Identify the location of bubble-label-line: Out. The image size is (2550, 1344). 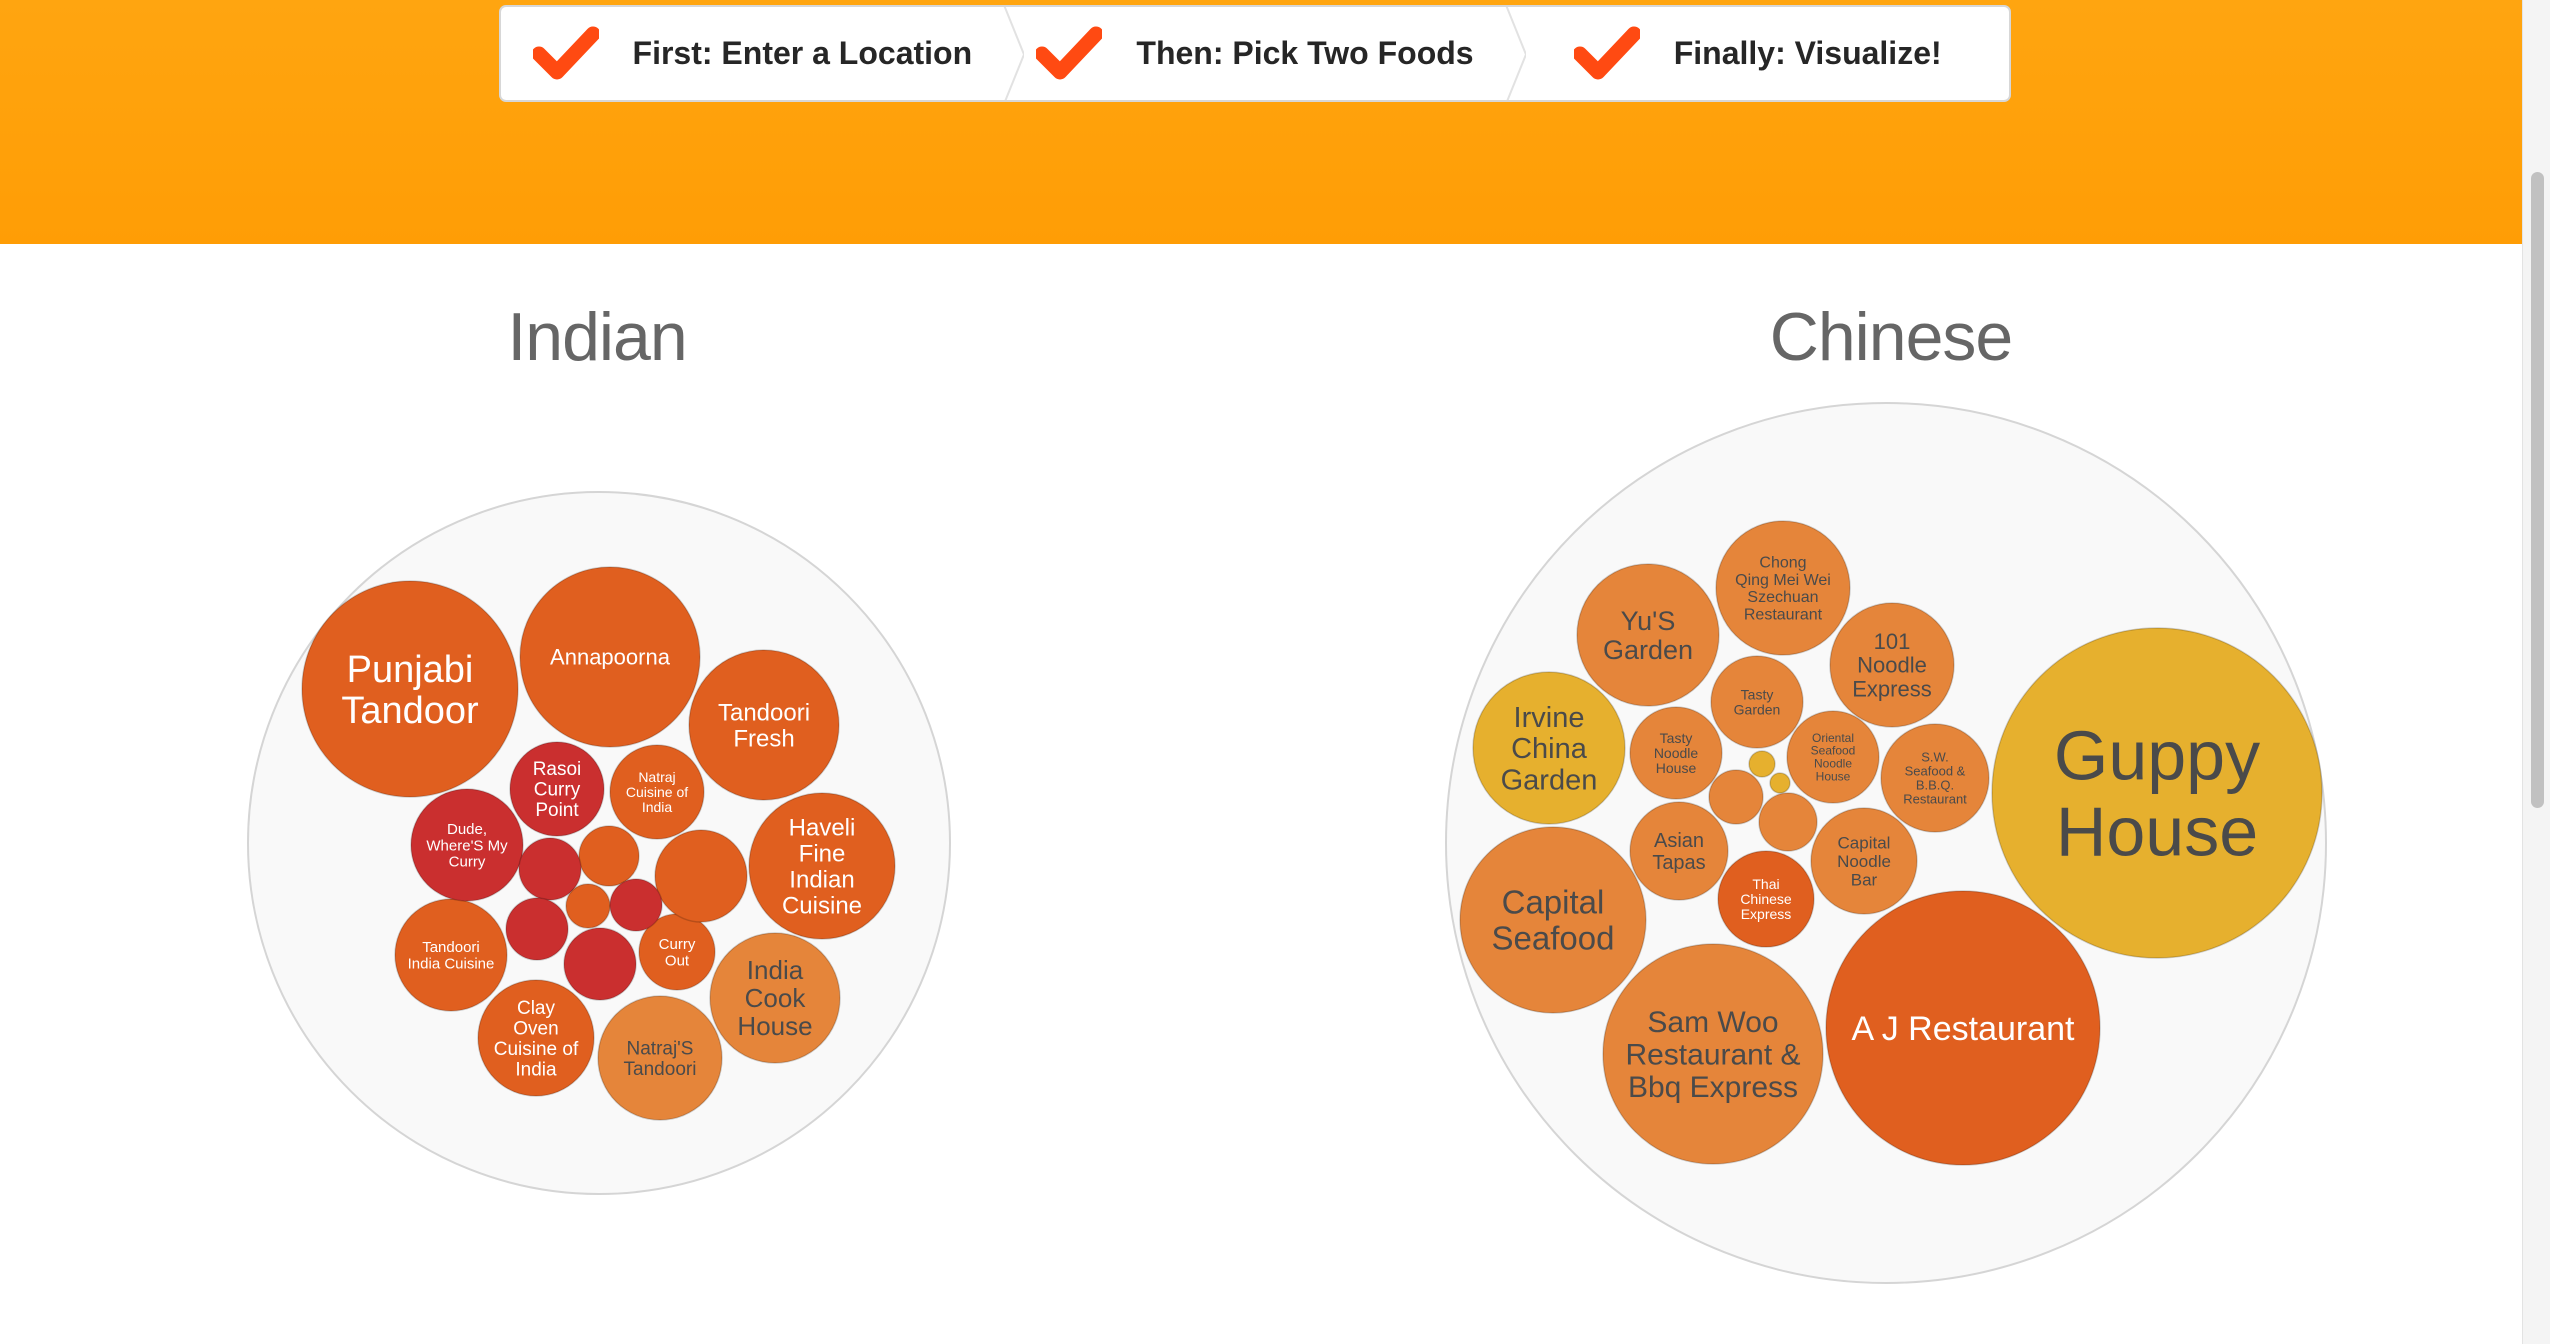
(677, 960).